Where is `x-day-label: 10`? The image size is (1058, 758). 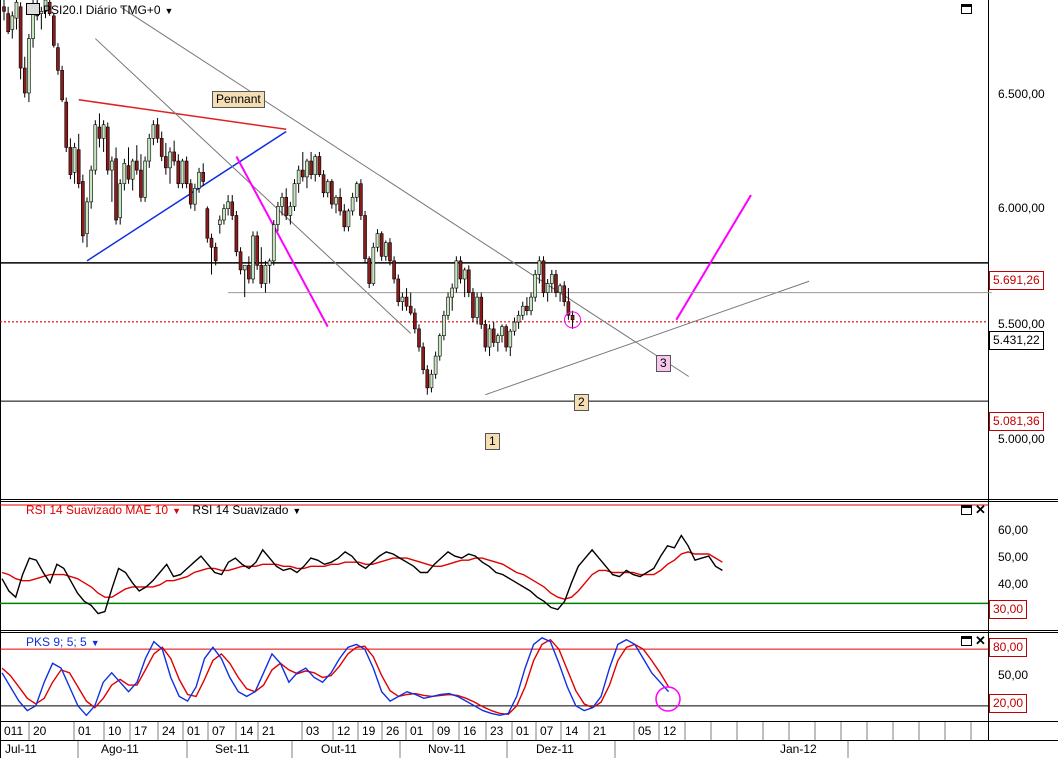
x-day-label: 10 is located at coordinates (115, 731).